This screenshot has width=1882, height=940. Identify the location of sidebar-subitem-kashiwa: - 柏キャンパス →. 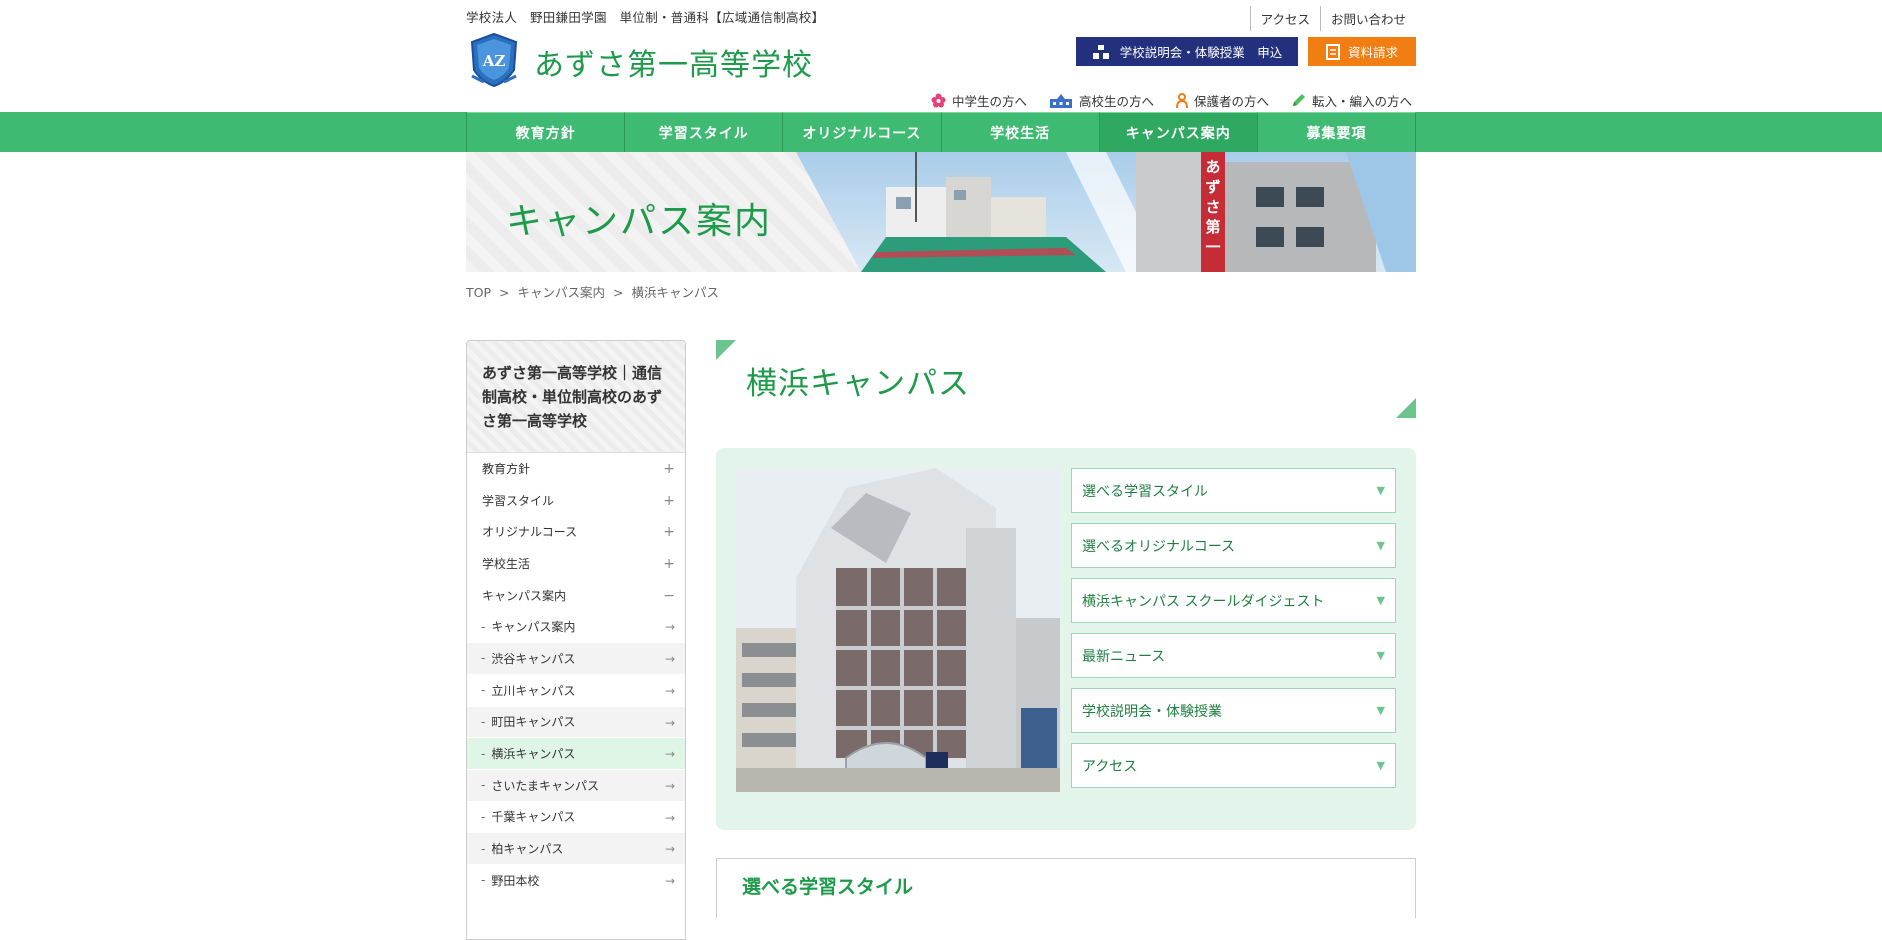
(576, 849).